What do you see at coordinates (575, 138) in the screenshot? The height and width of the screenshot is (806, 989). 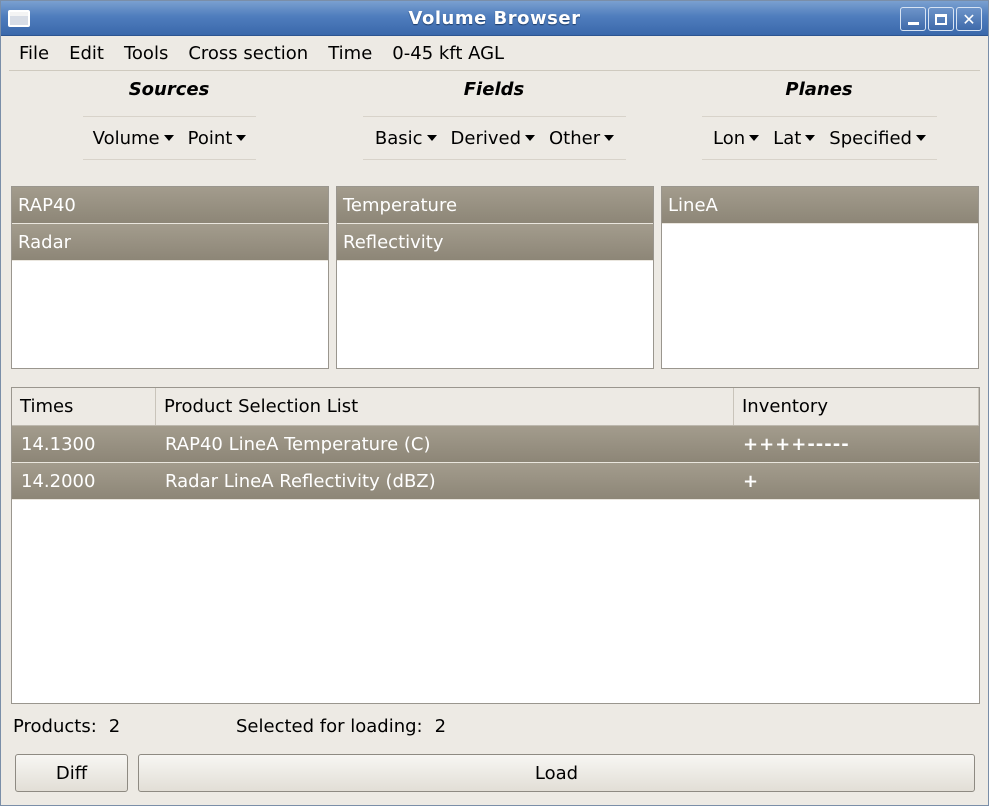 I see `other-dropdown-label: Other` at bounding box center [575, 138].